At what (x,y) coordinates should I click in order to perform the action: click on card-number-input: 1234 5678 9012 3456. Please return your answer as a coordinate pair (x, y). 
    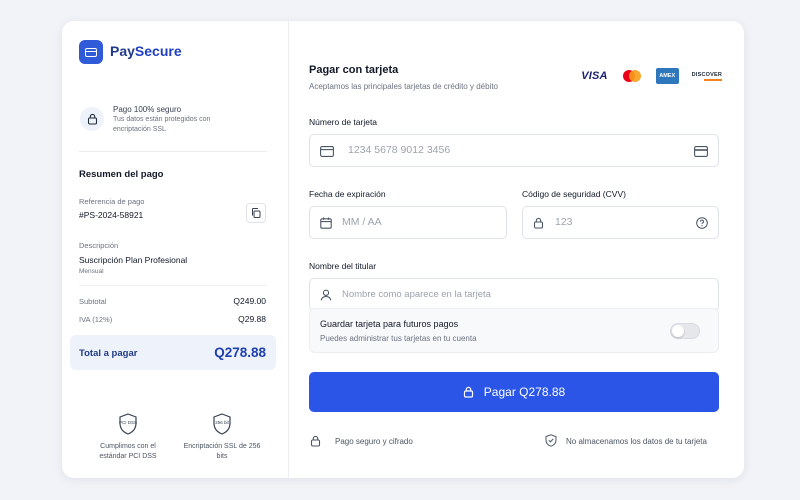
    Looking at the image, I should click on (514, 150).